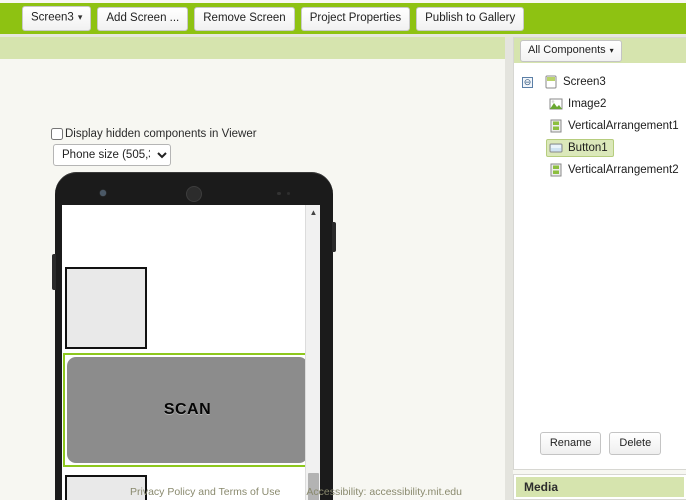  Describe the element at coordinates (244, 18) in the screenshot. I see `remove-screen-button: Remove Screen` at that location.